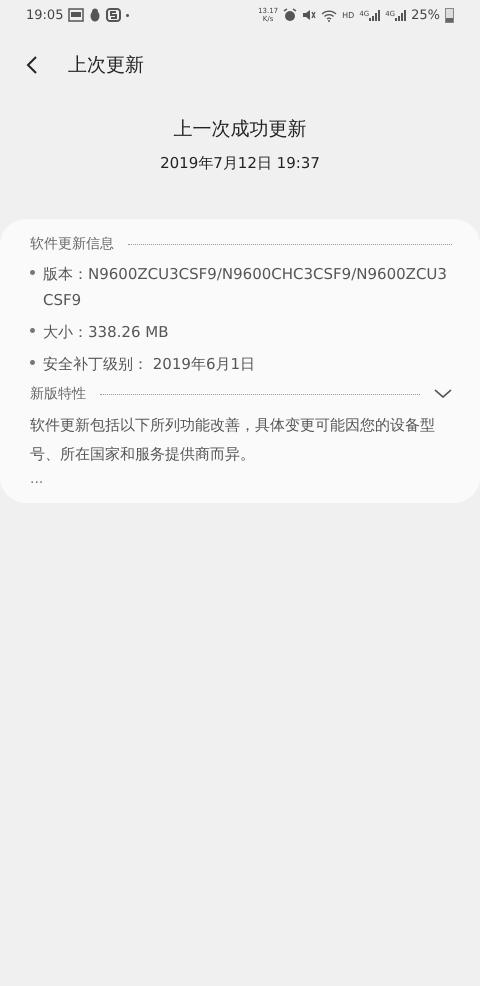 This screenshot has height=986, width=480. Describe the element at coordinates (329, 15) in the screenshot. I see `wifi-icon` at that location.